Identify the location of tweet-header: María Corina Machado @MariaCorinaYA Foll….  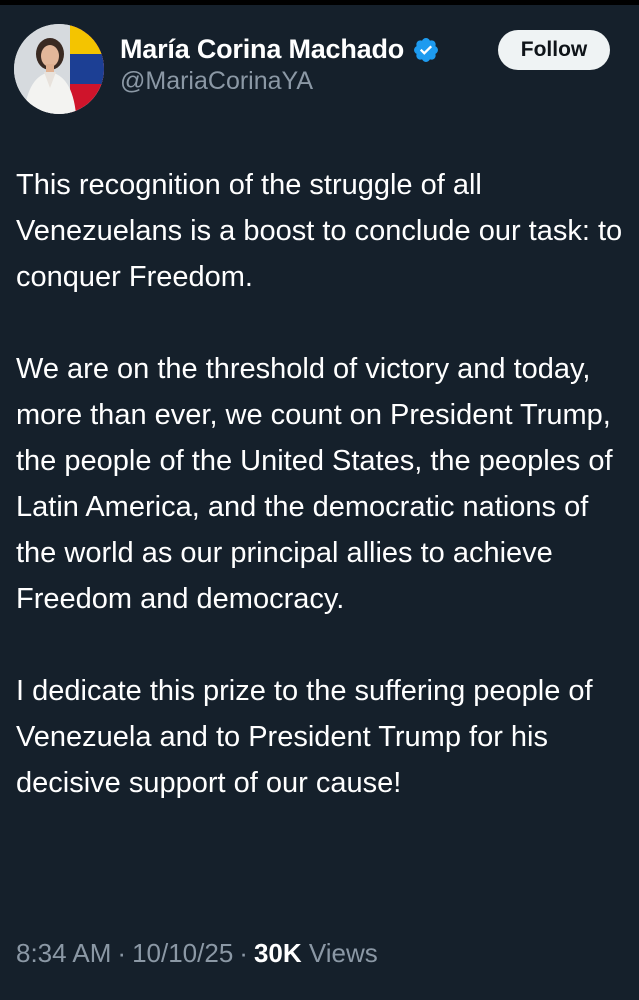
(319, 69).